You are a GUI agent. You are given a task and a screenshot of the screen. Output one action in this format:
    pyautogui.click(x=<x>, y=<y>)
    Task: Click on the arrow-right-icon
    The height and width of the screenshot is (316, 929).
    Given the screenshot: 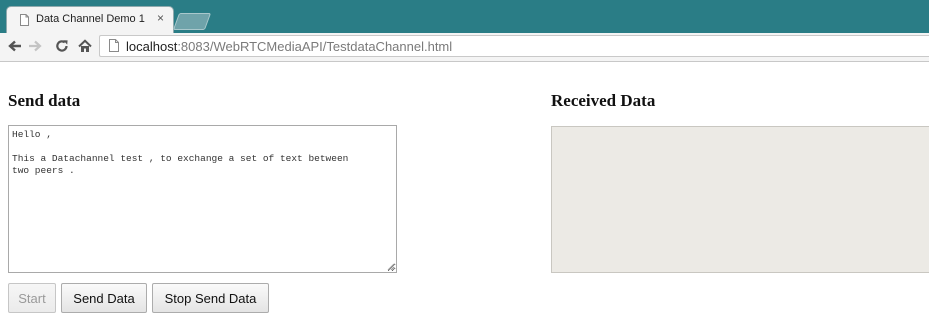 What is the action you would take?
    pyautogui.click(x=35, y=46)
    